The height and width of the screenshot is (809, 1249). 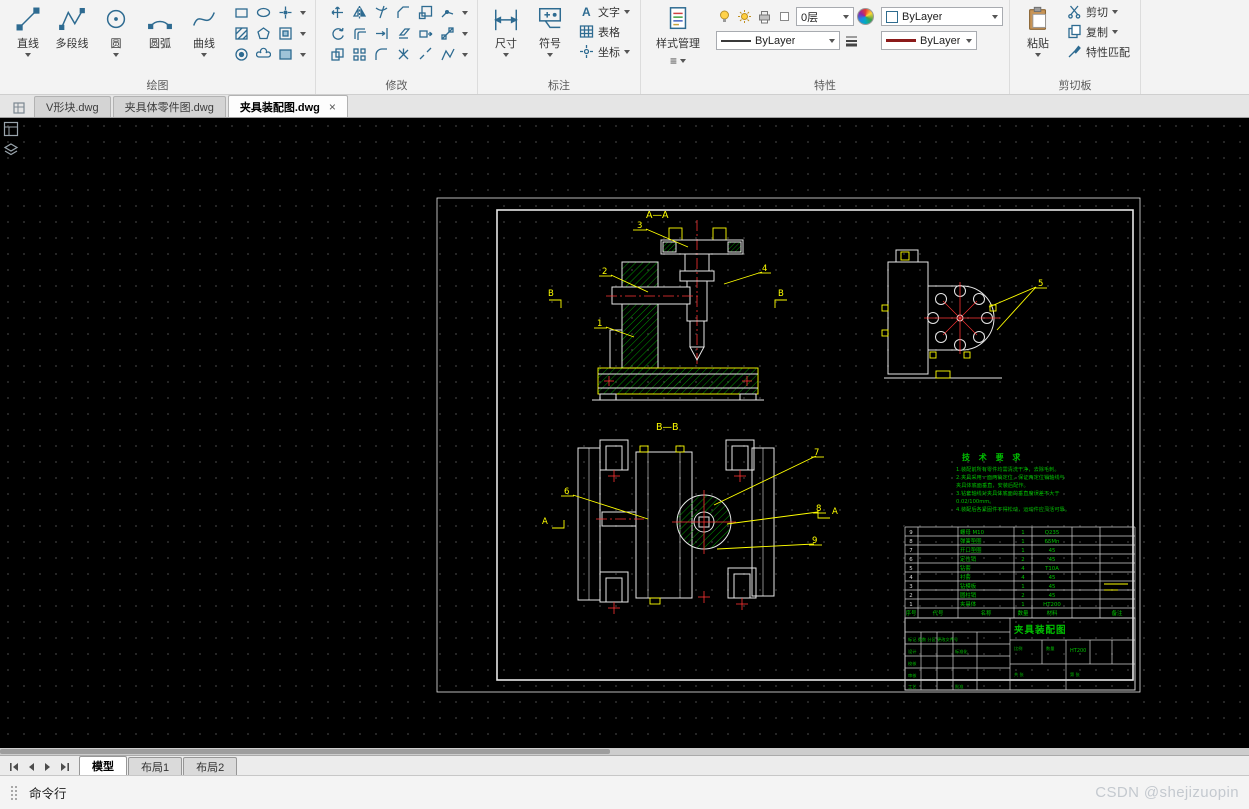 What do you see at coordinates (263, 34) in the screenshot?
I see `polygon-tool-icon` at bounding box center [263, 34].